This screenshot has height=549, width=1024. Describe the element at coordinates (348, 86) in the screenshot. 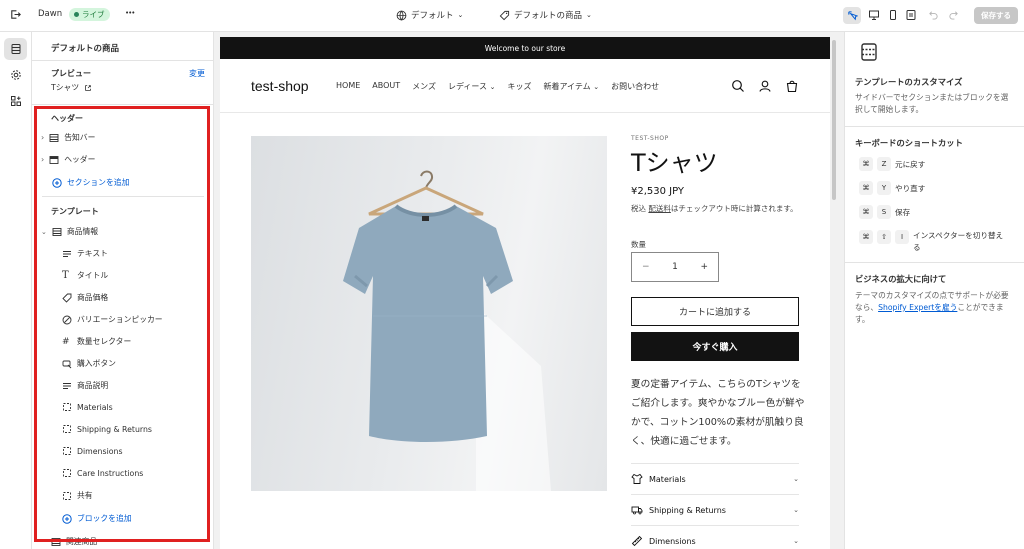

I see `nav-item: HOME` at that location.